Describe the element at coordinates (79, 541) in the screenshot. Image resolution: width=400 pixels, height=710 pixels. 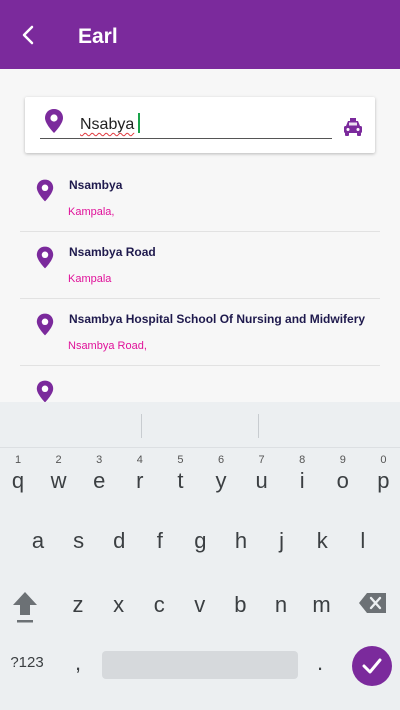
I see `key-s: s` at that location.